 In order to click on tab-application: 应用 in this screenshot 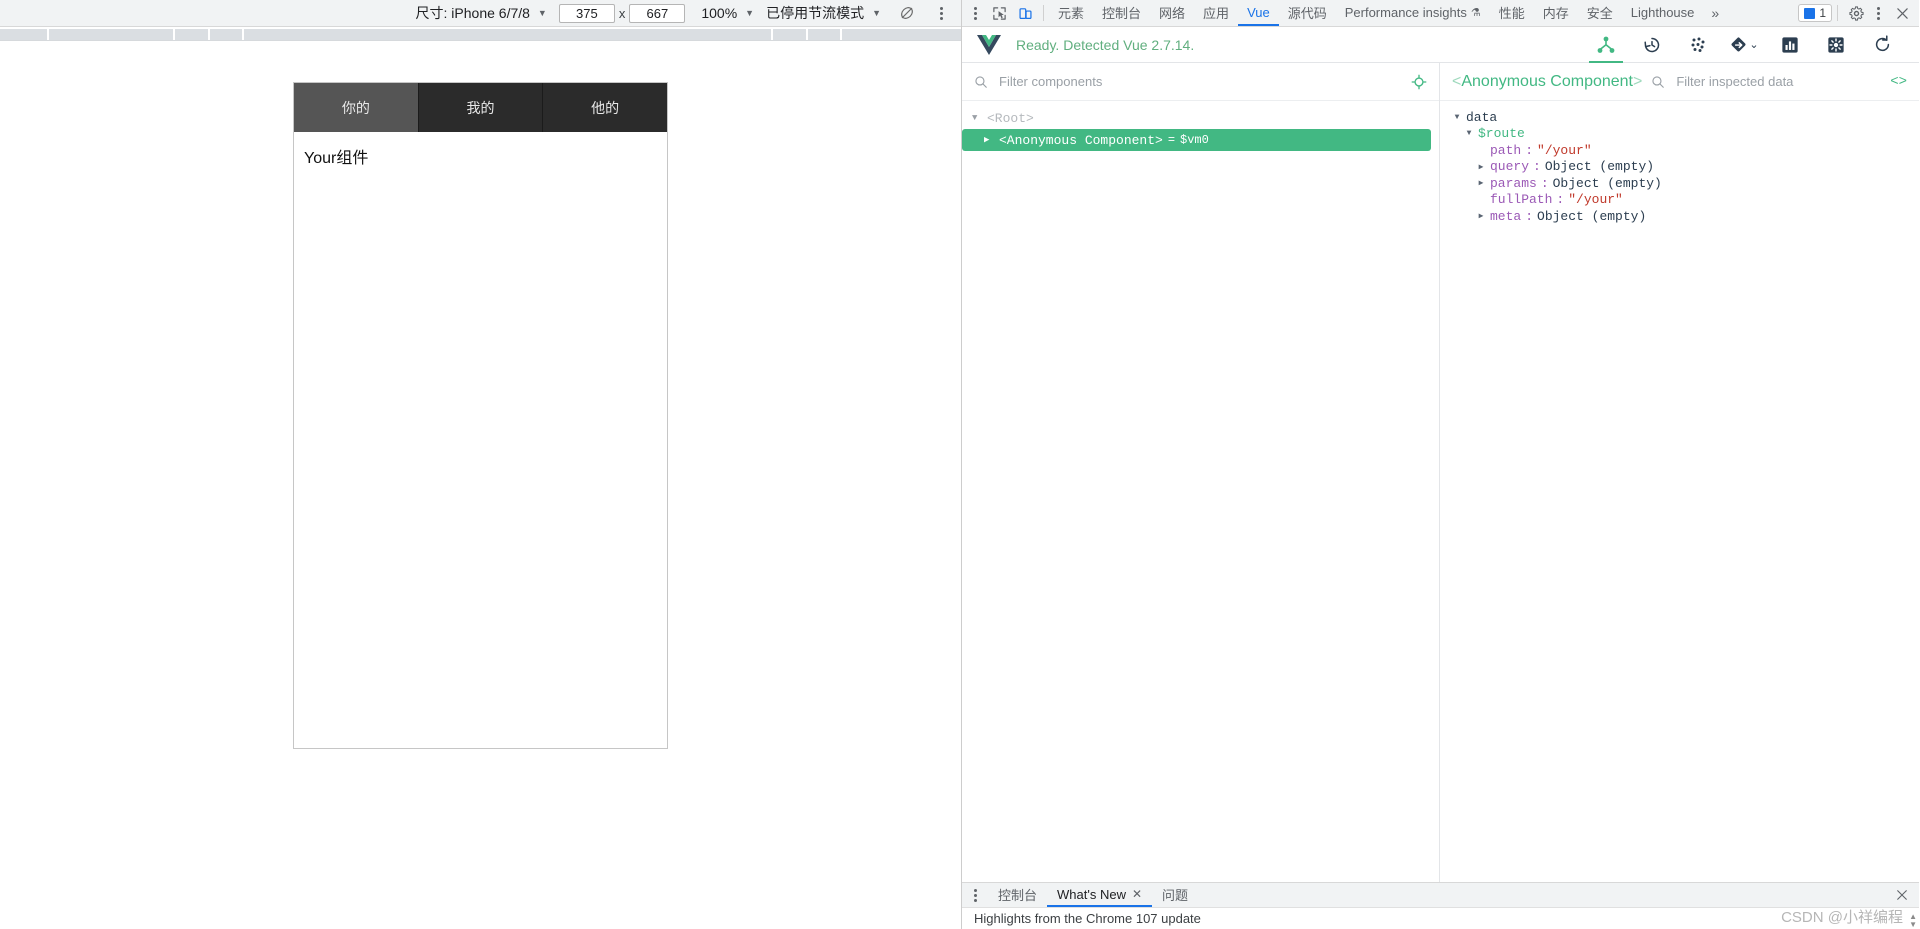, I will do `click(1216, 13)`.